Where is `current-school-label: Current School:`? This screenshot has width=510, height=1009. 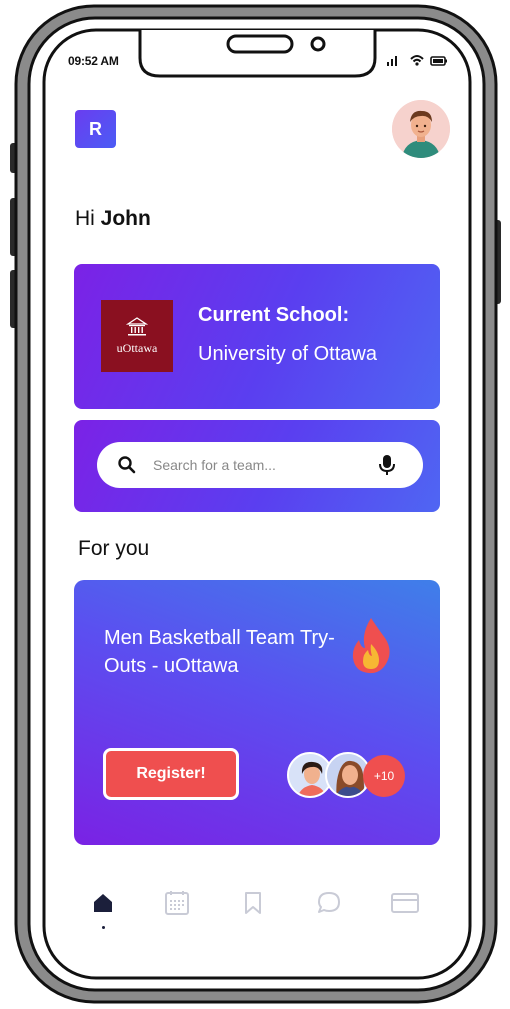
current-school-label: Current School: is located at coordinates (274, 315).